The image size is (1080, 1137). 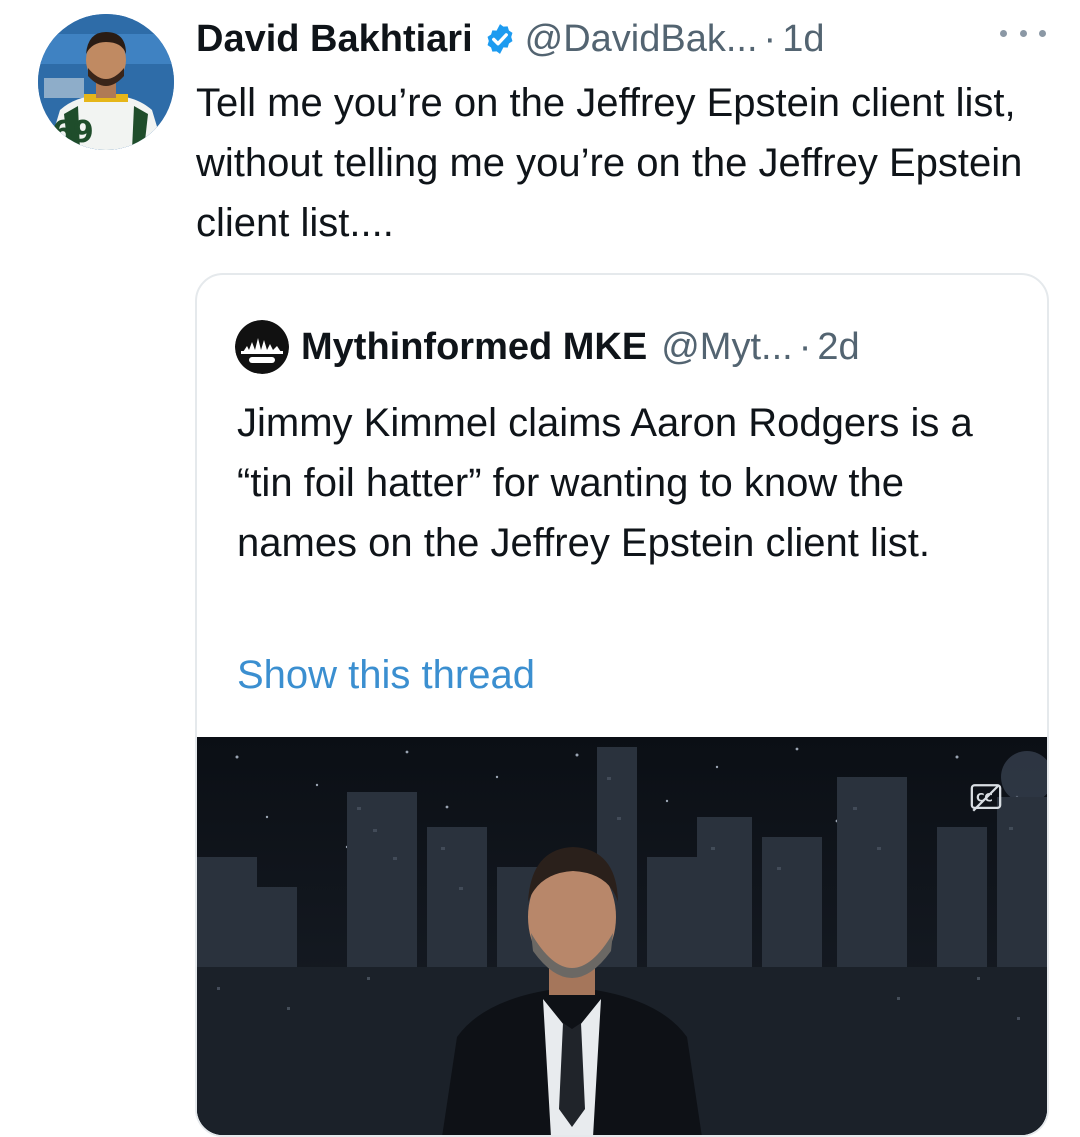 I want to click on quoted-avatar-logo, so click(x=262, y=347).